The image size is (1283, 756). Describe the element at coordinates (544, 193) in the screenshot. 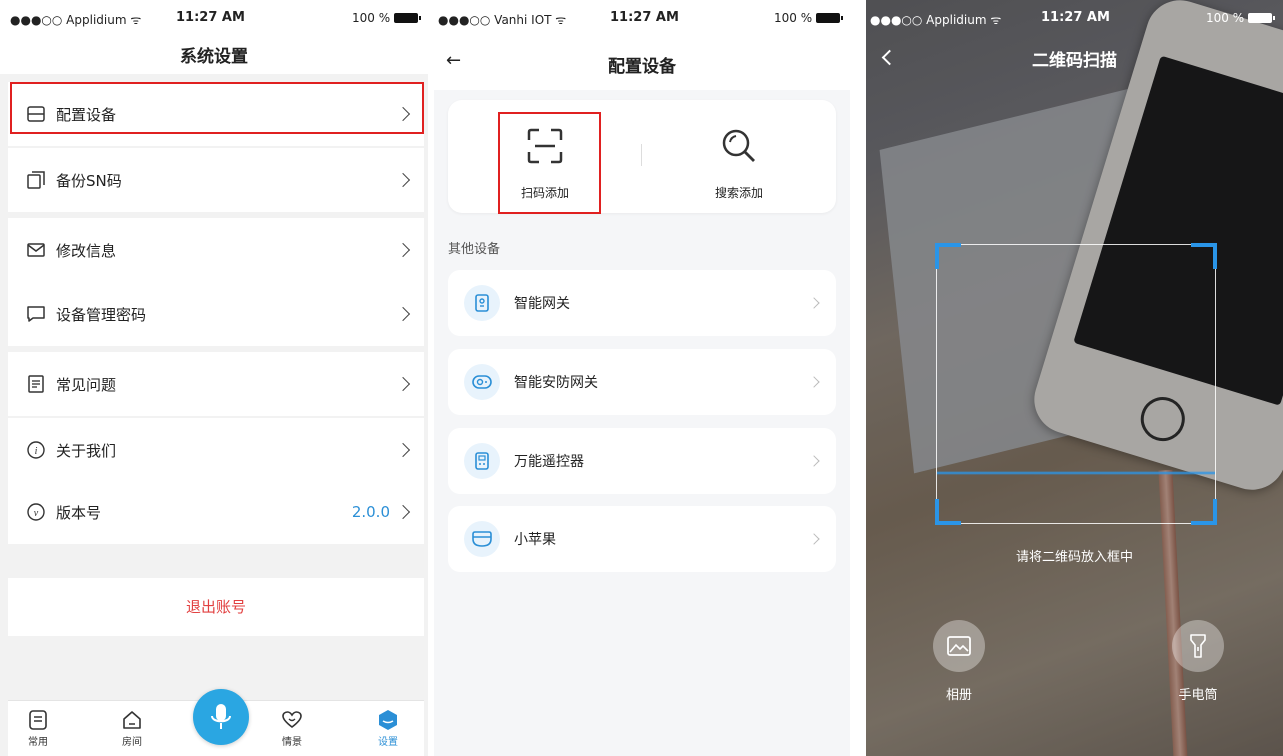

I see `scan-add-label: 扫码添加` at that location.